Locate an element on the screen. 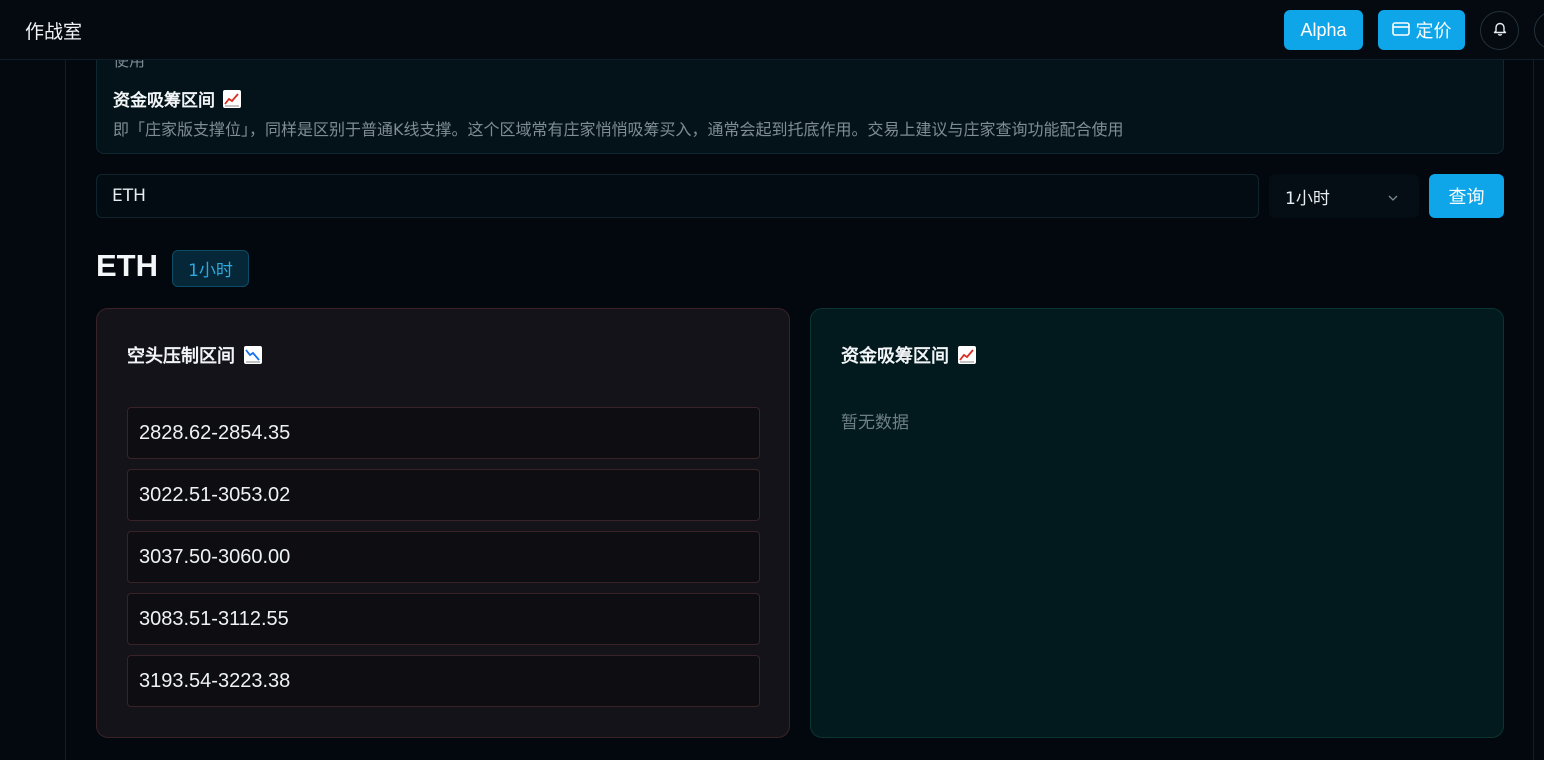 Image resolution: width=1544 pixels, height=760 pixels. info-heading: 资金吸筹区间 is located at coordinates (177, 98).